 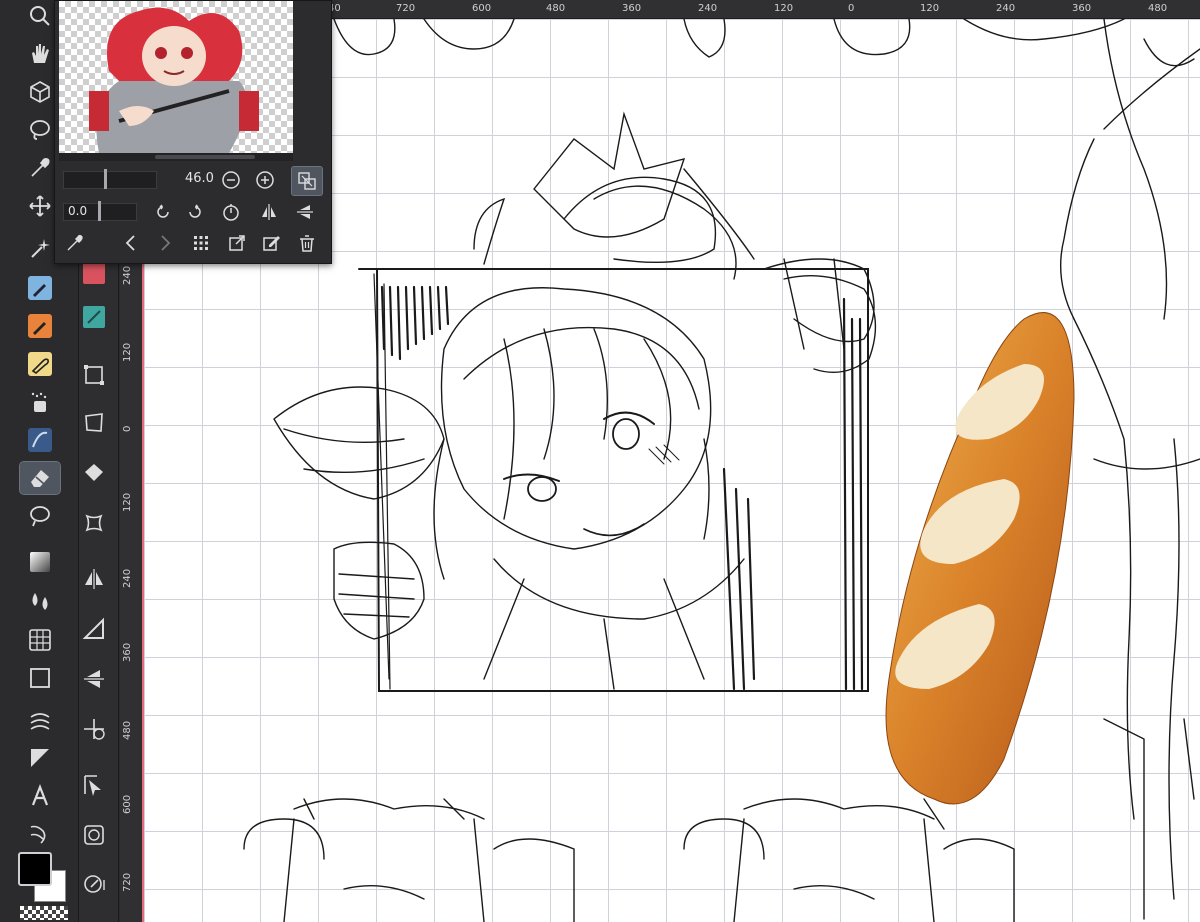 What do you see at coordinates (40, 640) in the screenshot?
I see `mesh-icon` at bounding box center [40, 640].